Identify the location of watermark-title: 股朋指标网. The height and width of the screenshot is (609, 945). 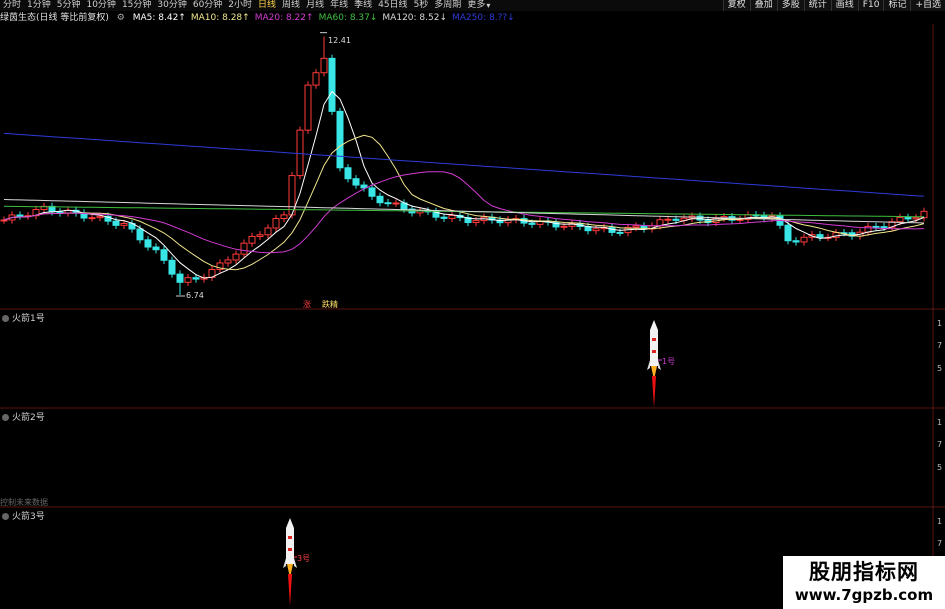
(864, 572).